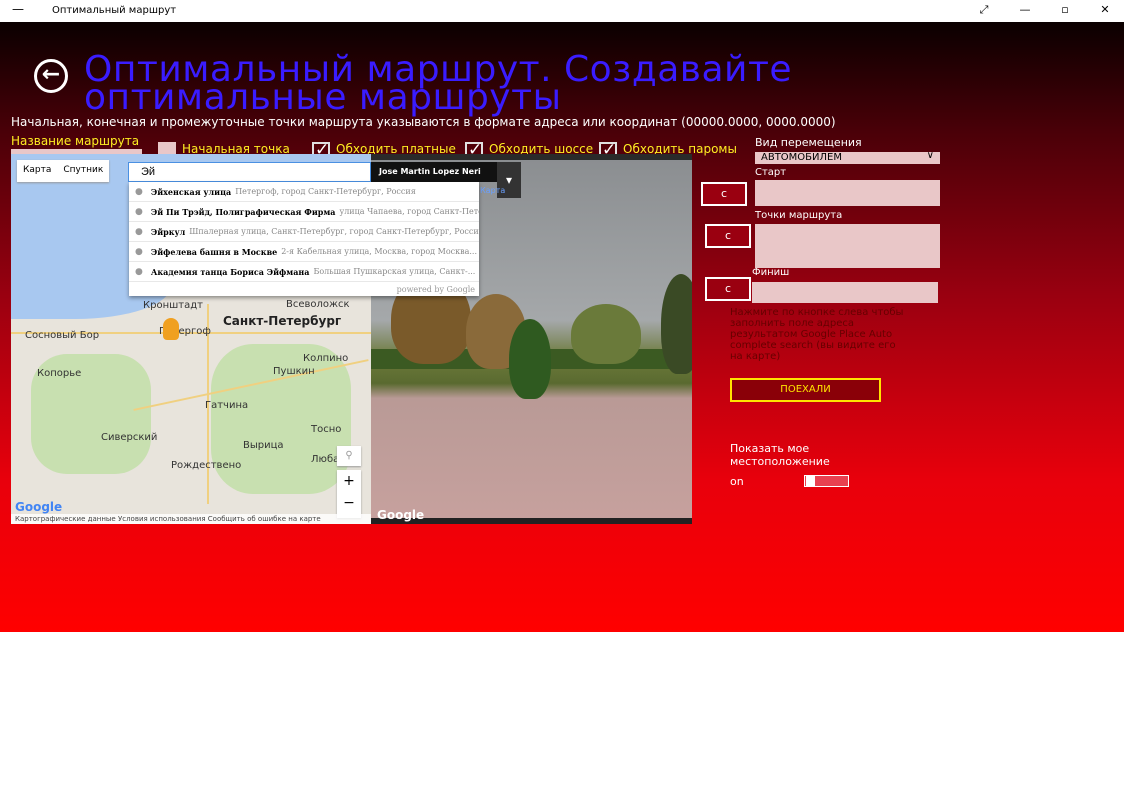 This screenshot has height=810, width=1124. What do you see at coordinates (492, 190) in the screenshot?
I see `street-view-map-link: Карта` at bounding box center [492, 190].